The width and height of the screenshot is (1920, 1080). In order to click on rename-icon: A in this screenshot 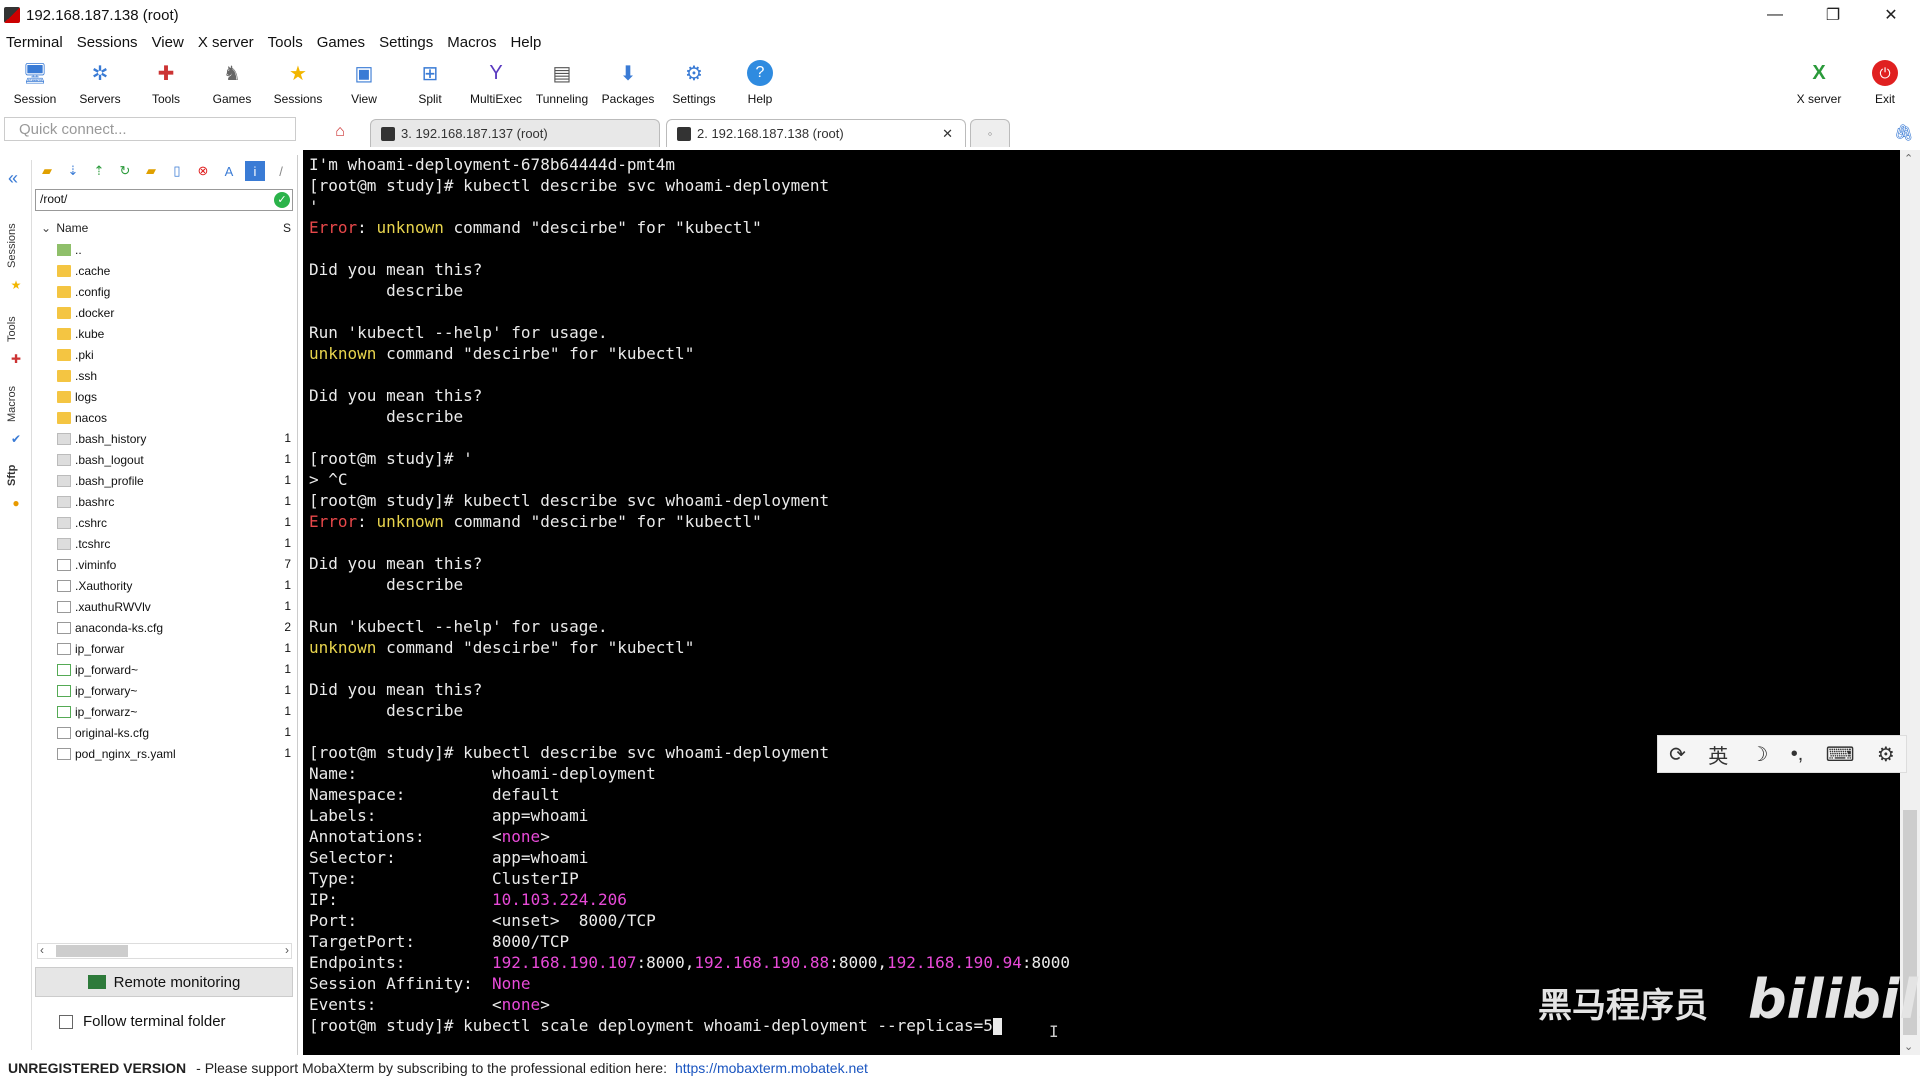, I will do `click(229, 171)`.